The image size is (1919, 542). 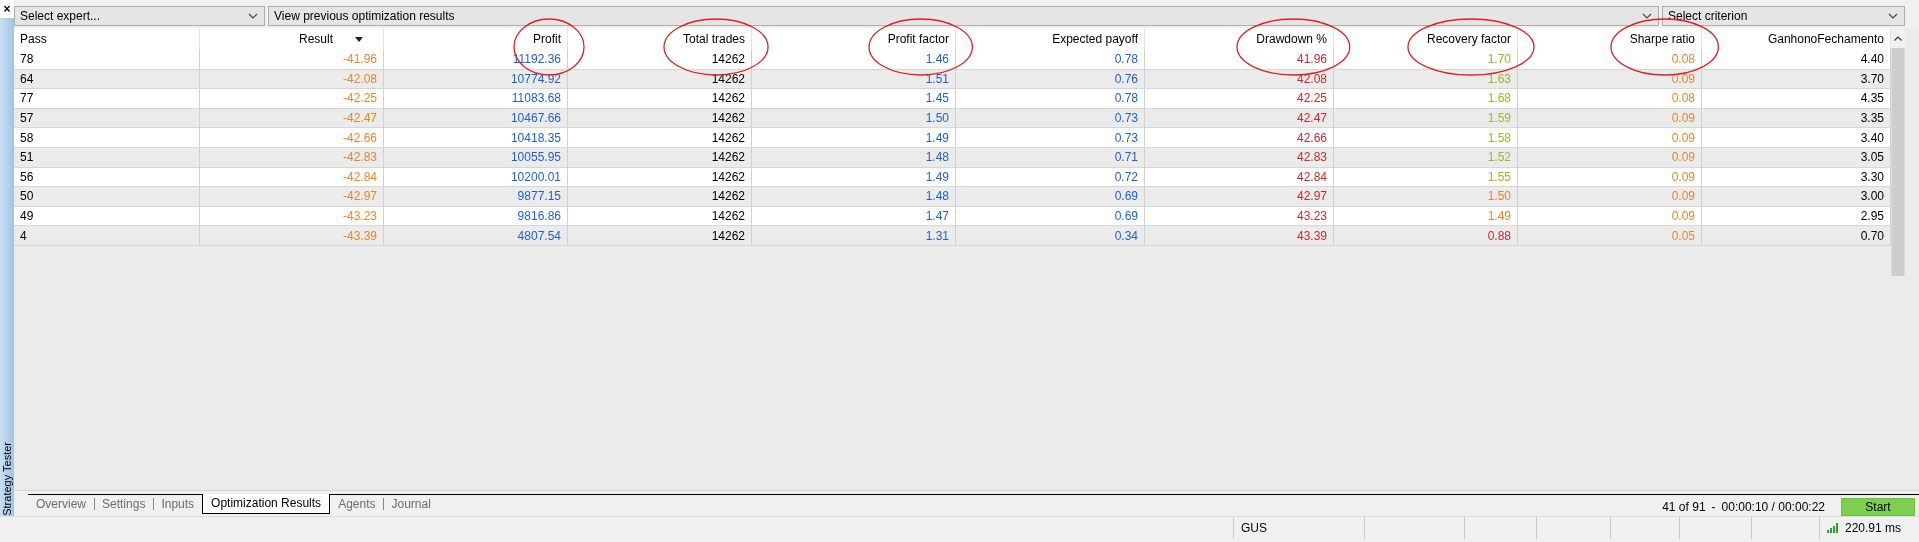 What do you see at coordinates (854, 59) in the screenshot?
I see `table-cell: 1.46` at bounding box center [854, 59].